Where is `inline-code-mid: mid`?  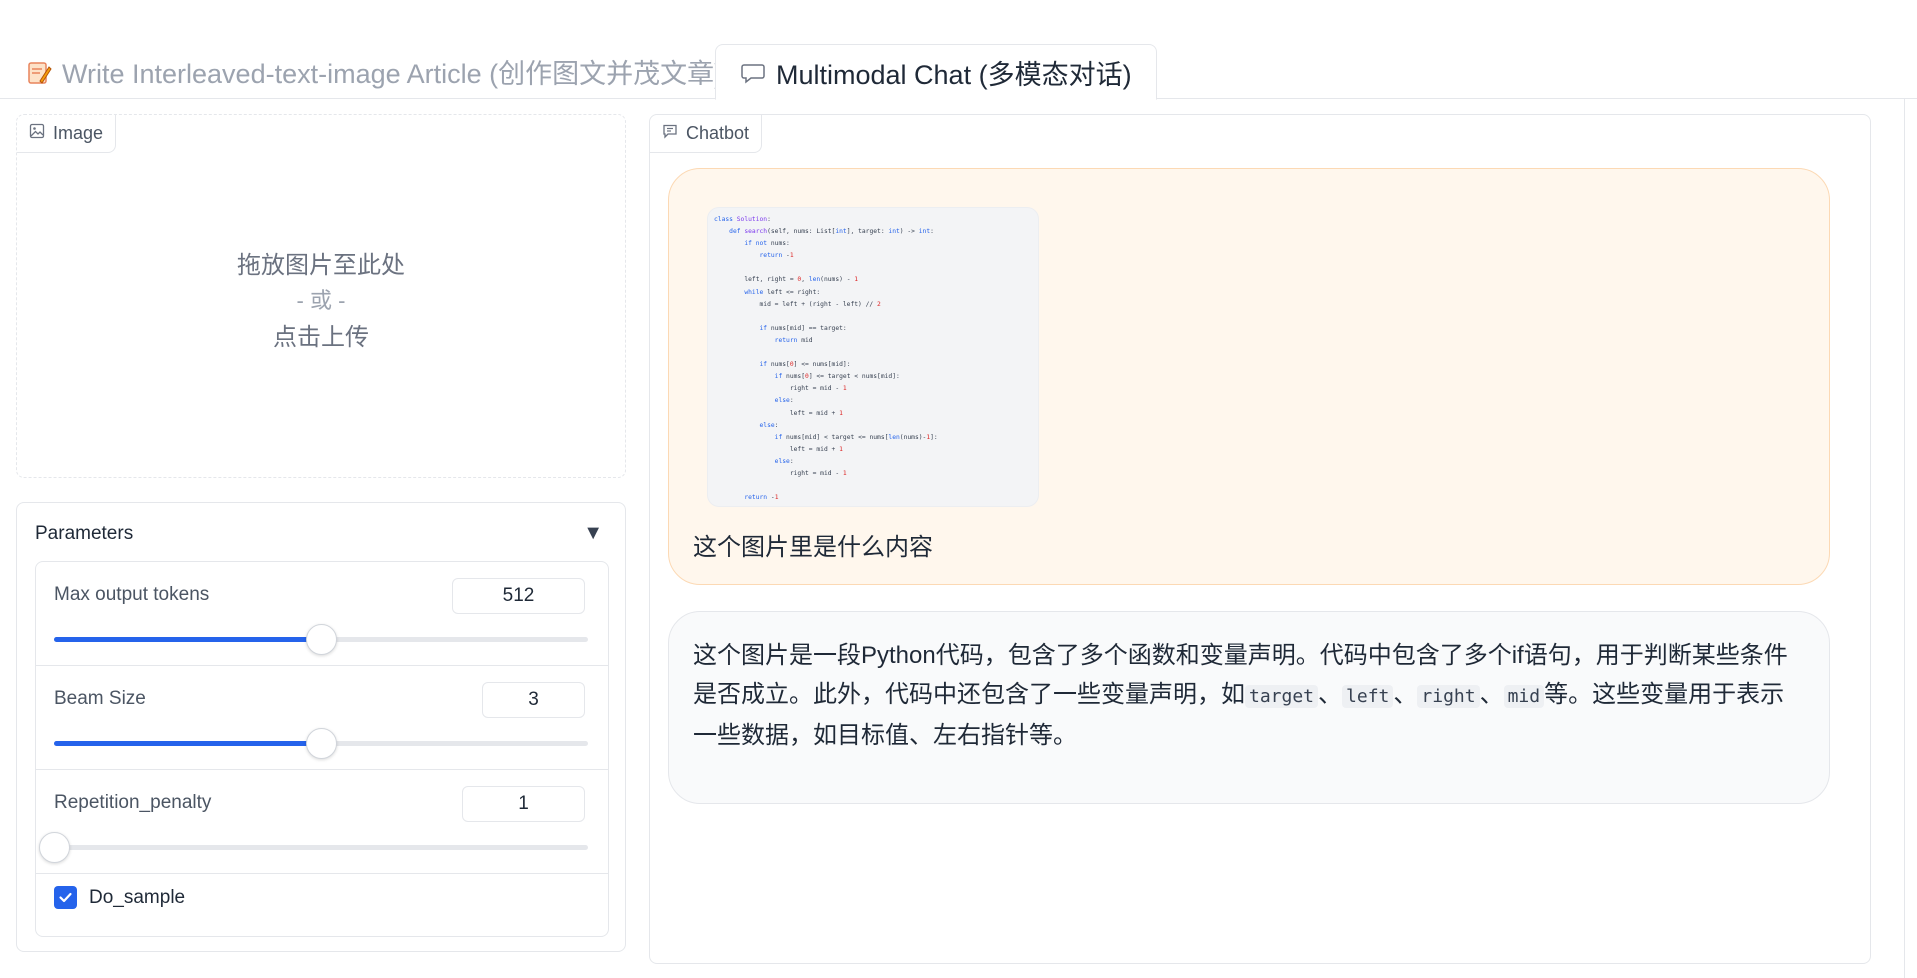
inline-code-mid: mid is located at coordinates (1524, 696).